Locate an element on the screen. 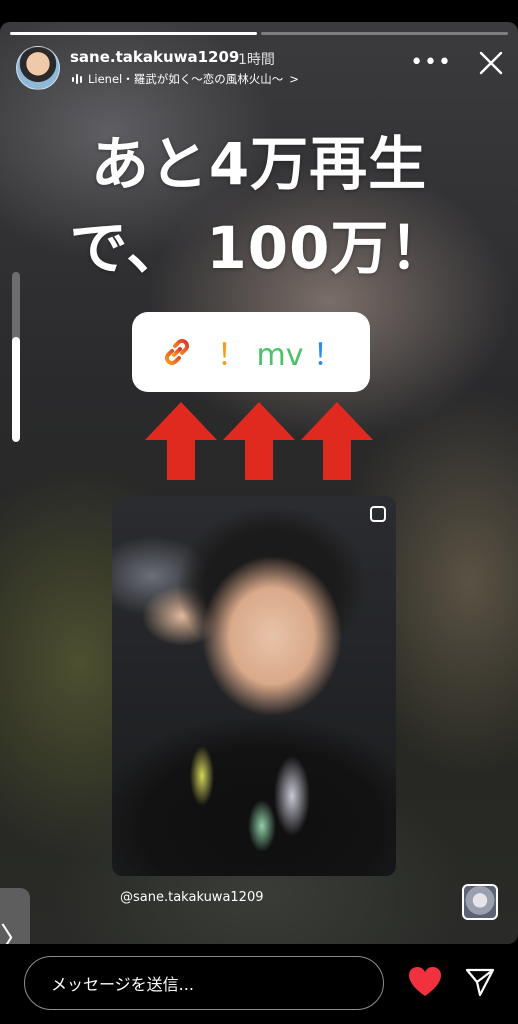  link-sticker: ！ mv ！ is located at coordinates (251, 352).